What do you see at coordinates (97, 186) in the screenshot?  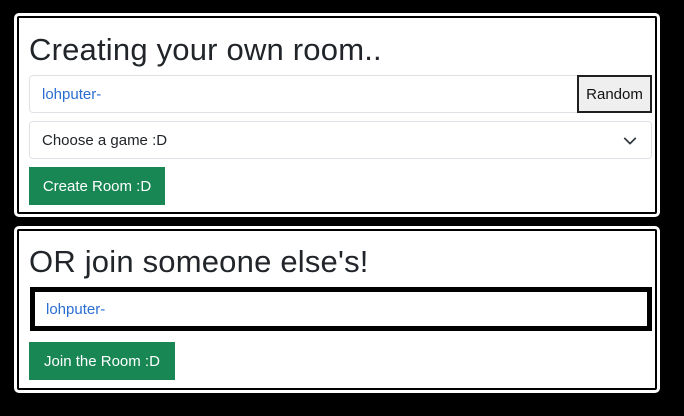 I see `create-room-button: Create Room :D` at bounding box center [97, 186].